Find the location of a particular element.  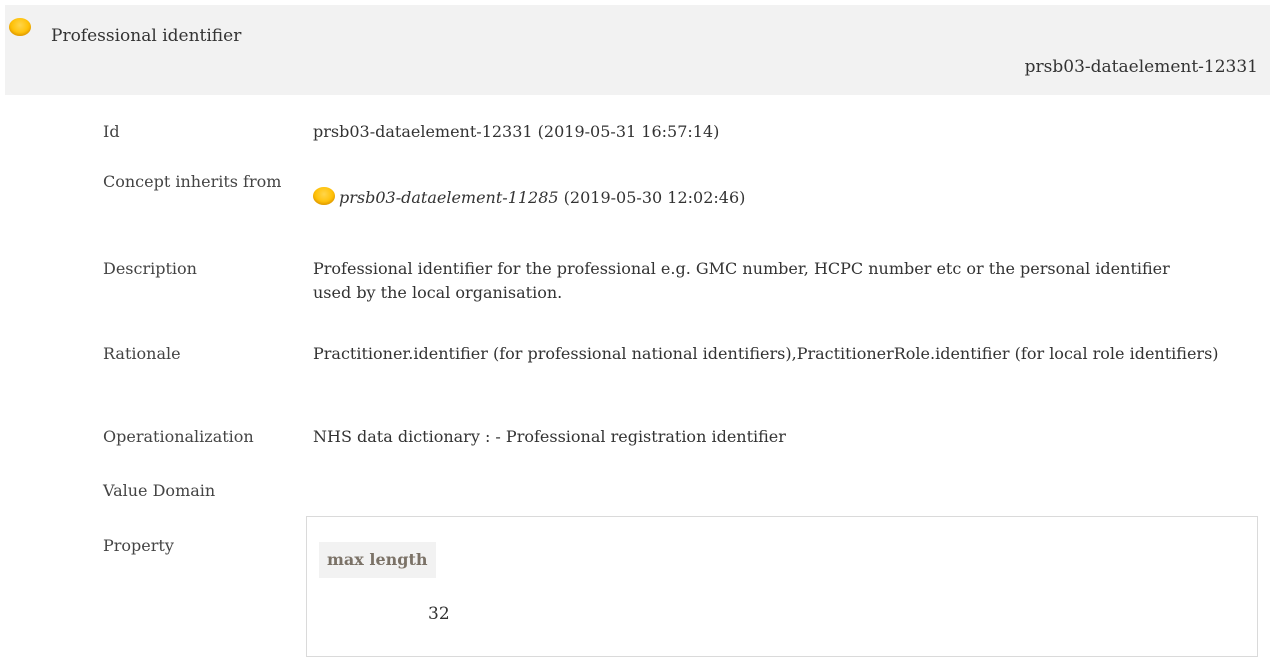

operationalization-label: Operationalization is located at coordinates (178, 436).